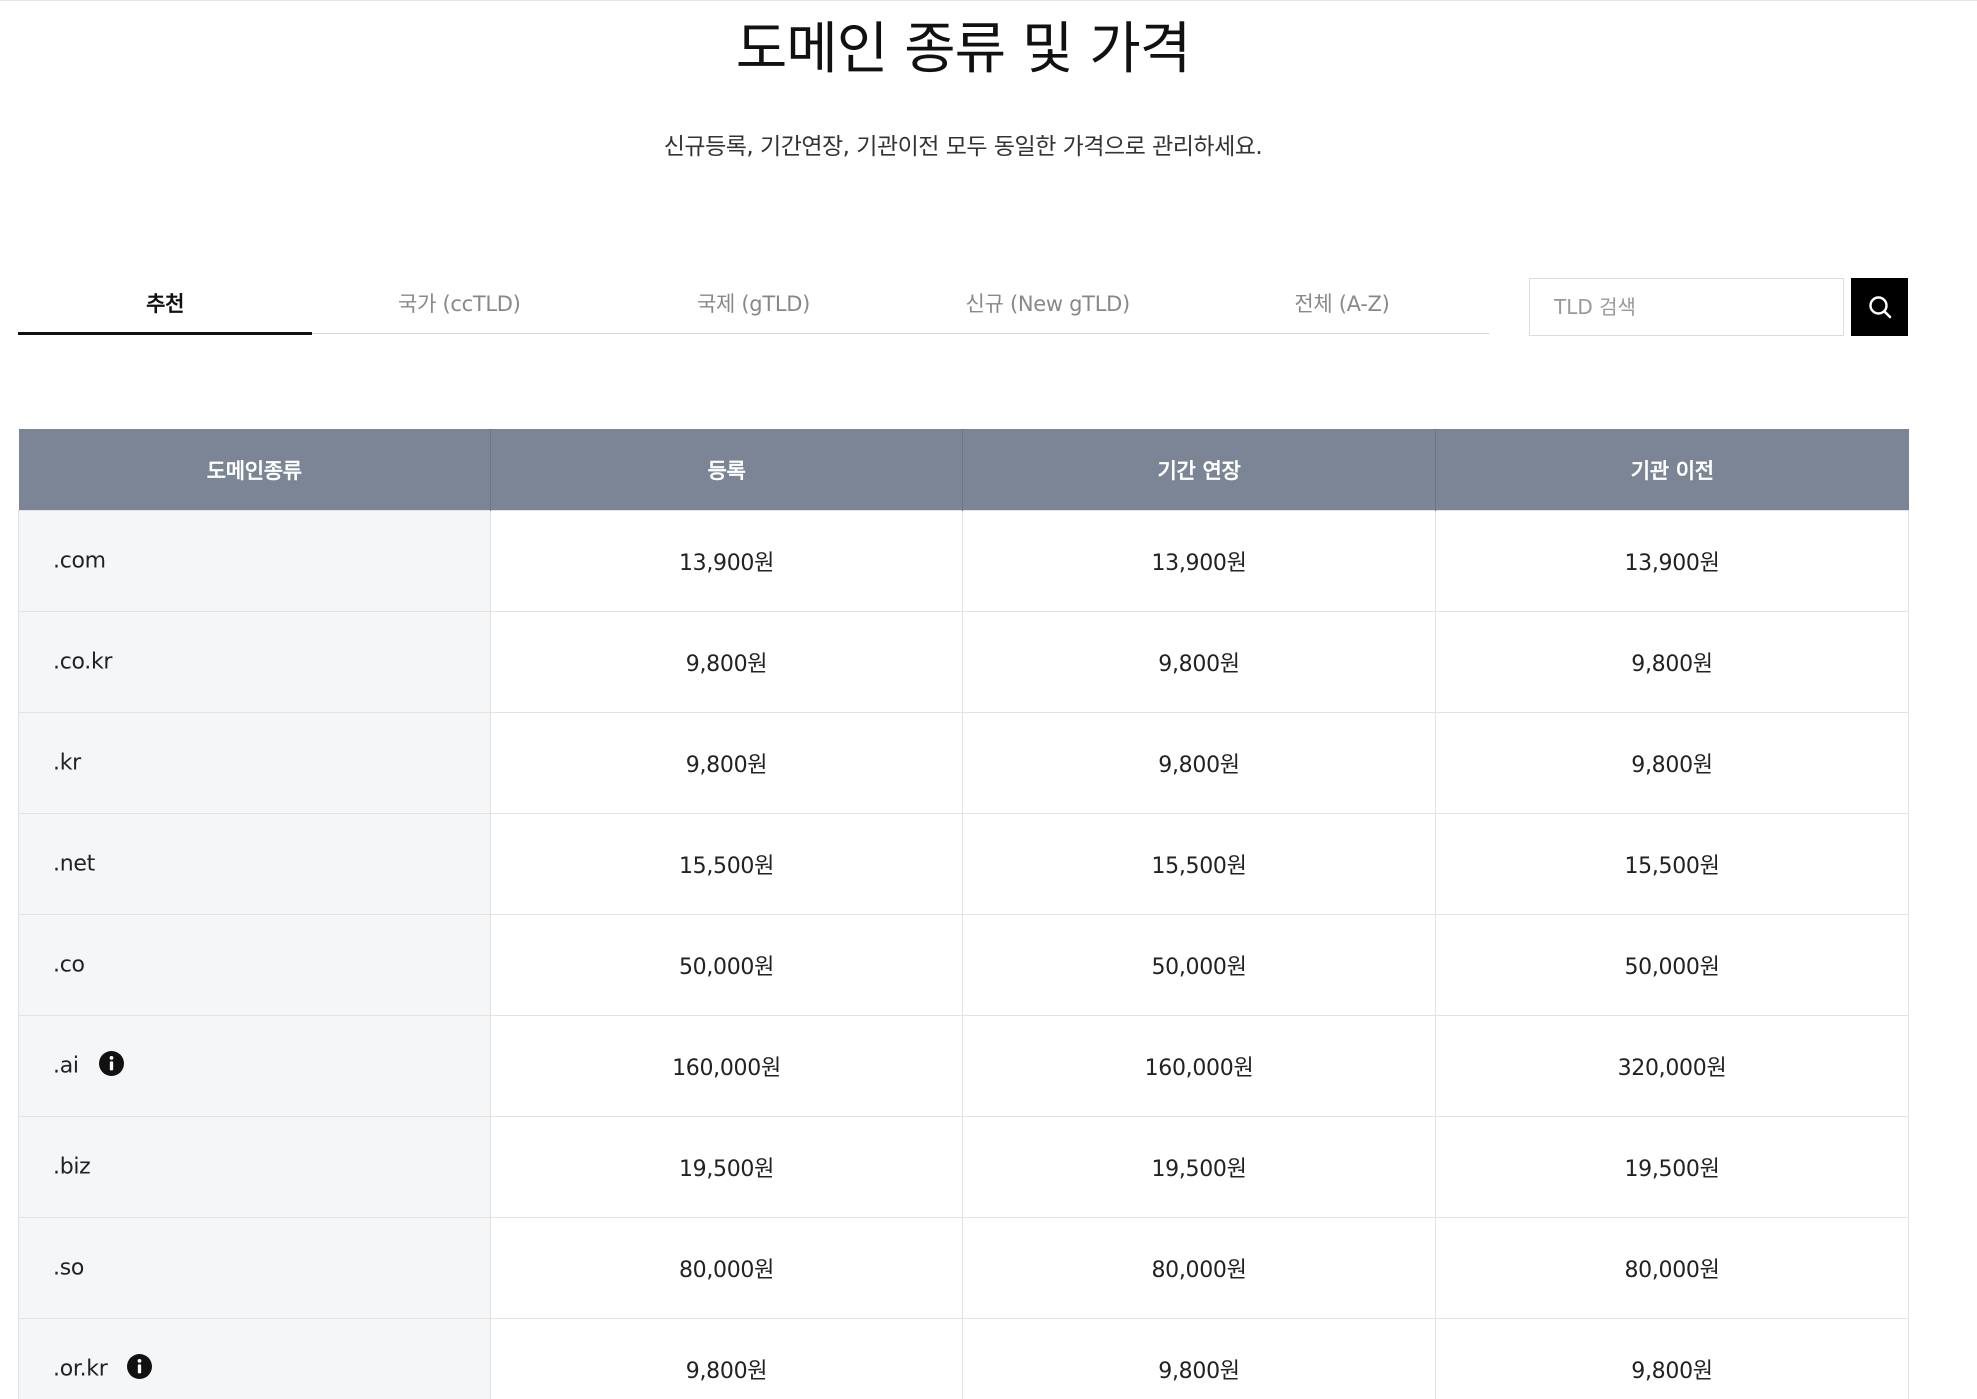 The width and height of the screenshot is (1977, 1399). I want to click on table-row: .net 15,500원 15,500원 15,500원, so click(963, 864).